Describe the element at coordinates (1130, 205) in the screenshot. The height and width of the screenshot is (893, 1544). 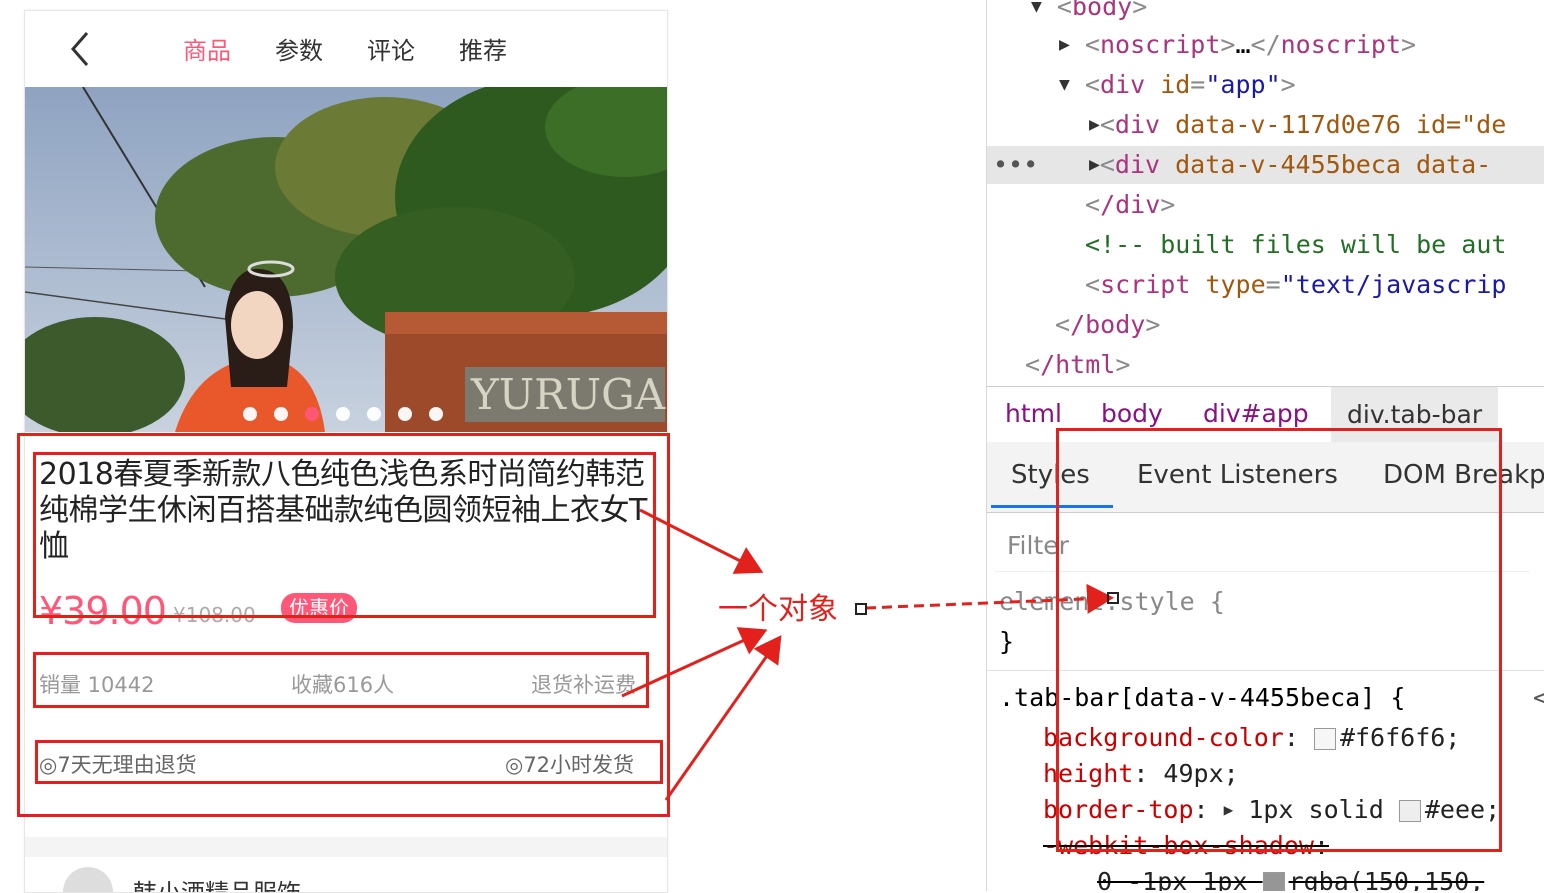
I see `dom-node-div-close: </div>` at that location.